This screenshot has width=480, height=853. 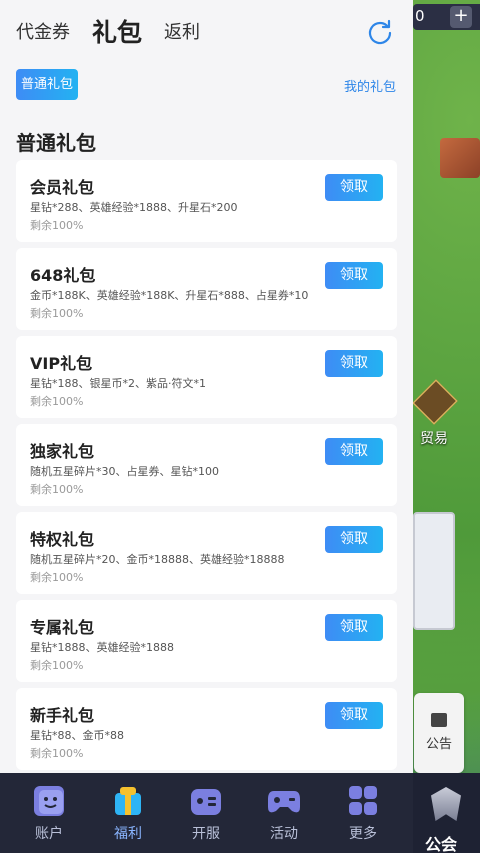 I want to click on announcement-label: 公告, so click(x=438, y=744).